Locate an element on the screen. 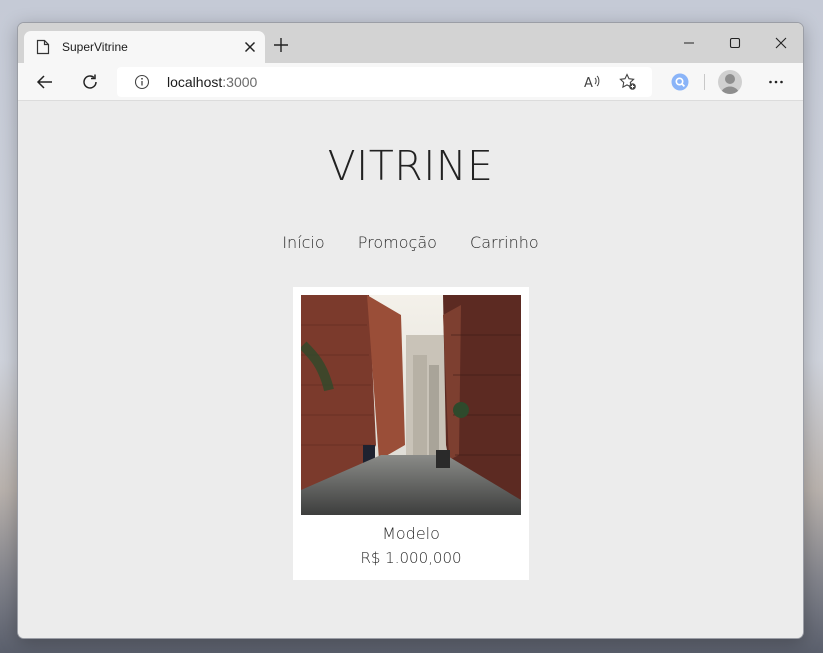  browser-toolbar: localhost:3000 A is located at coordinates (410, 82).